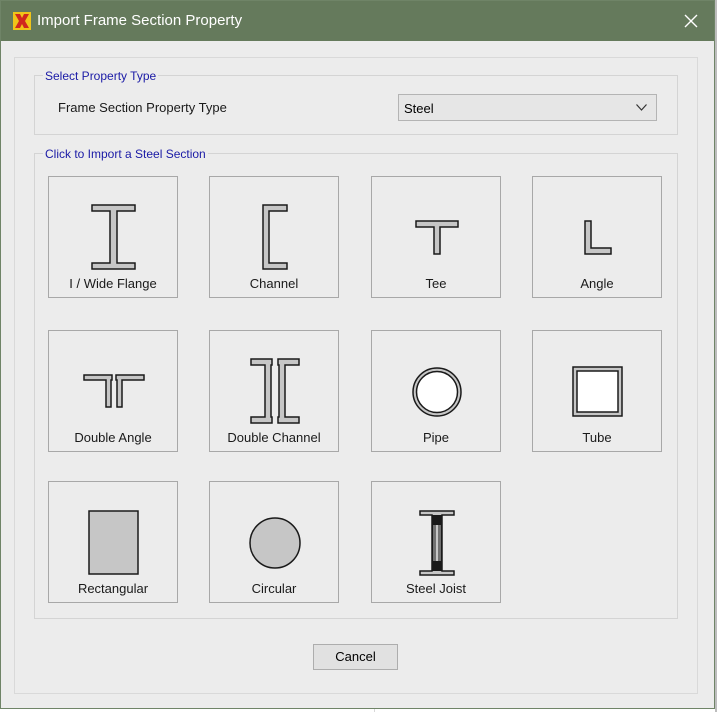  I want to click on steel-section-group-title: Click to Import a Steel Section, so click(125, 154).